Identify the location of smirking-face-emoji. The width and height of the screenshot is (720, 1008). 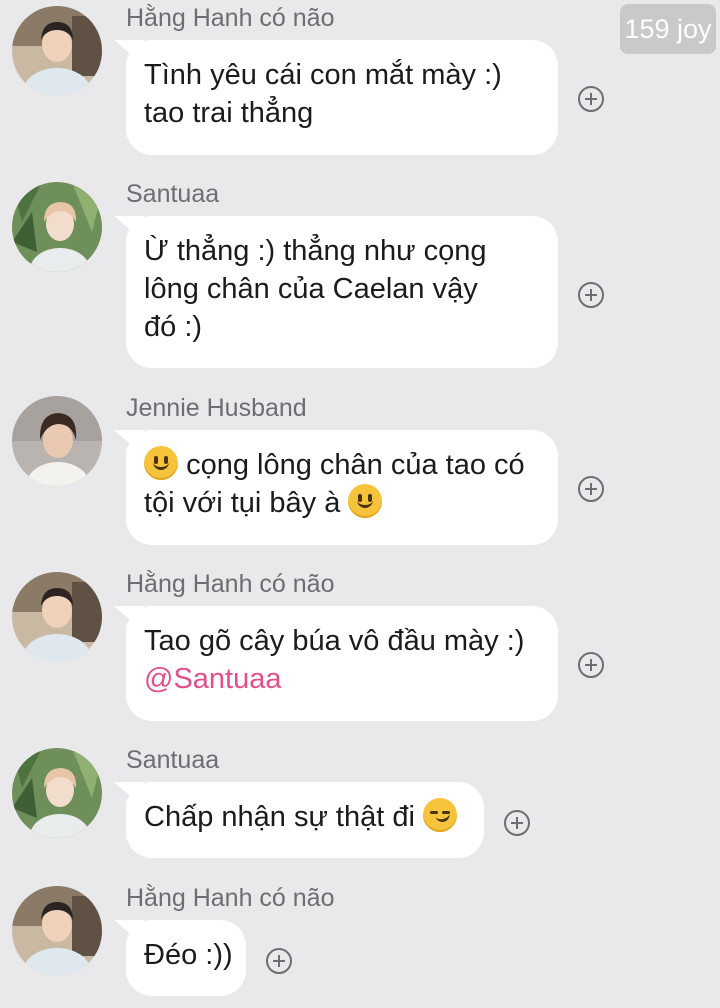
(440, 815).